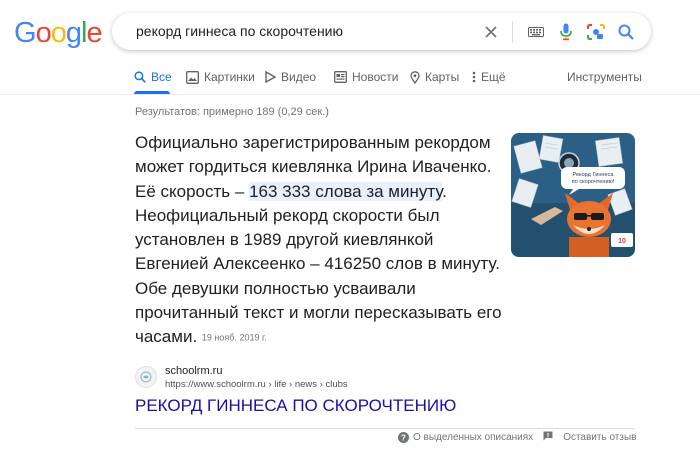 This screenshot has width=700, height=450. I want to click on site-name: schoolrm.ru, so click(194, 371).